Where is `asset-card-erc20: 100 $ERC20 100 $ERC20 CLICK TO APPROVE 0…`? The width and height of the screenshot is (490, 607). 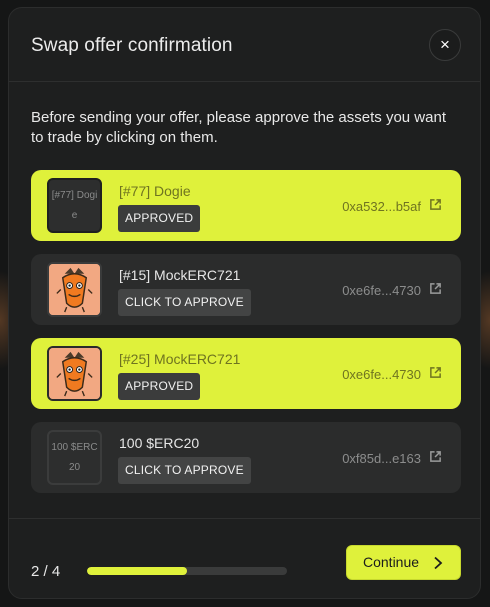 asset-card-erc20: 100 $ERC20 100 $ERC20 CLICK TO APPROVE 0… is located at coordinates (246, 457).